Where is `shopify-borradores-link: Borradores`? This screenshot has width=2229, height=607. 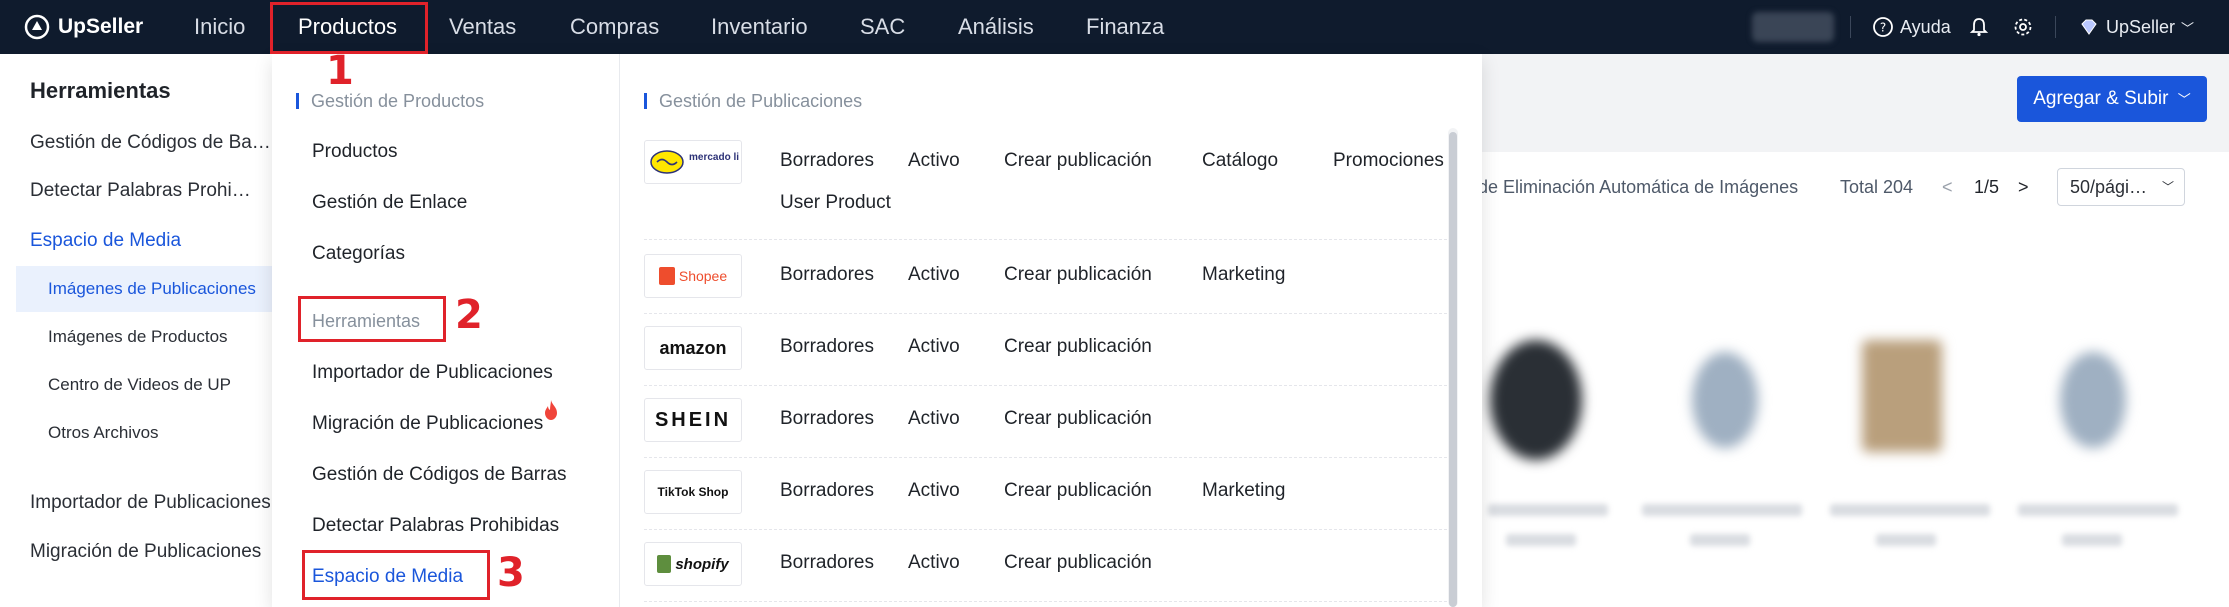 shopify-borradores-link: Borradores is located at coordinates (827, 563).